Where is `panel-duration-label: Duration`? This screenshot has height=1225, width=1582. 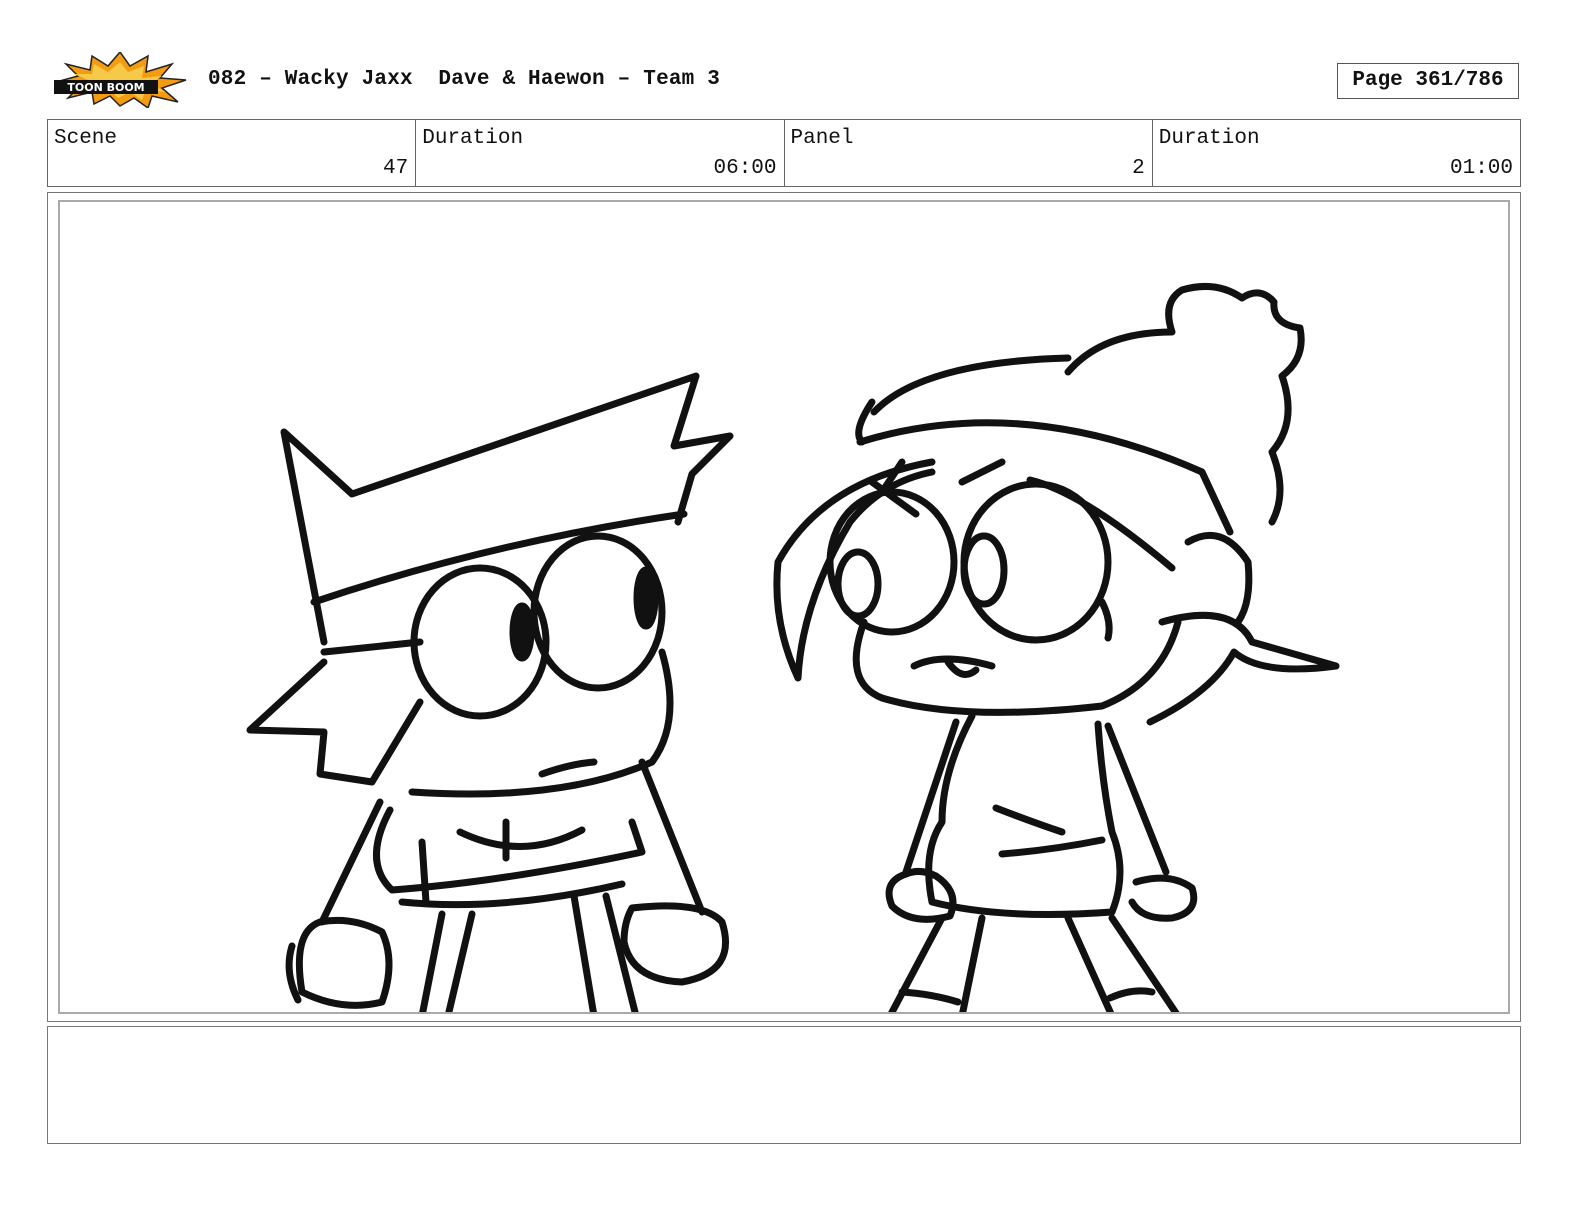 panel-duration-label: Duration is located at coordinates (1209, 138).